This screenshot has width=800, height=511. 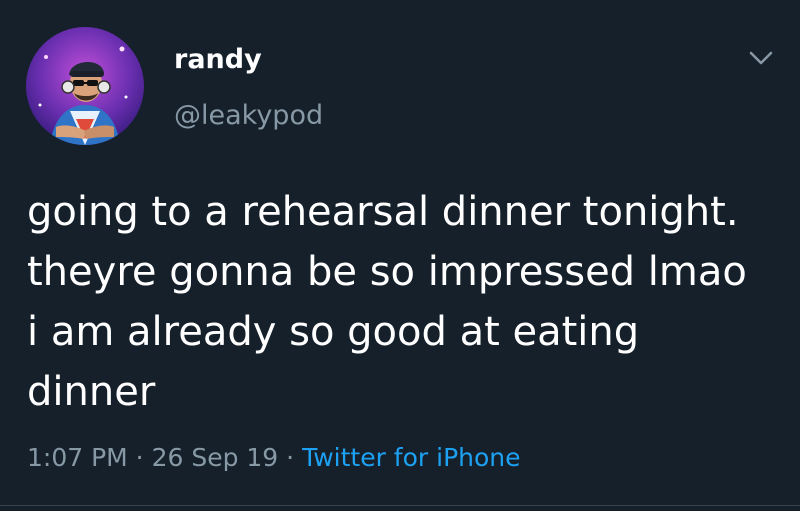 I want to click on user-avatar-icon, so click(x=85, y=86).